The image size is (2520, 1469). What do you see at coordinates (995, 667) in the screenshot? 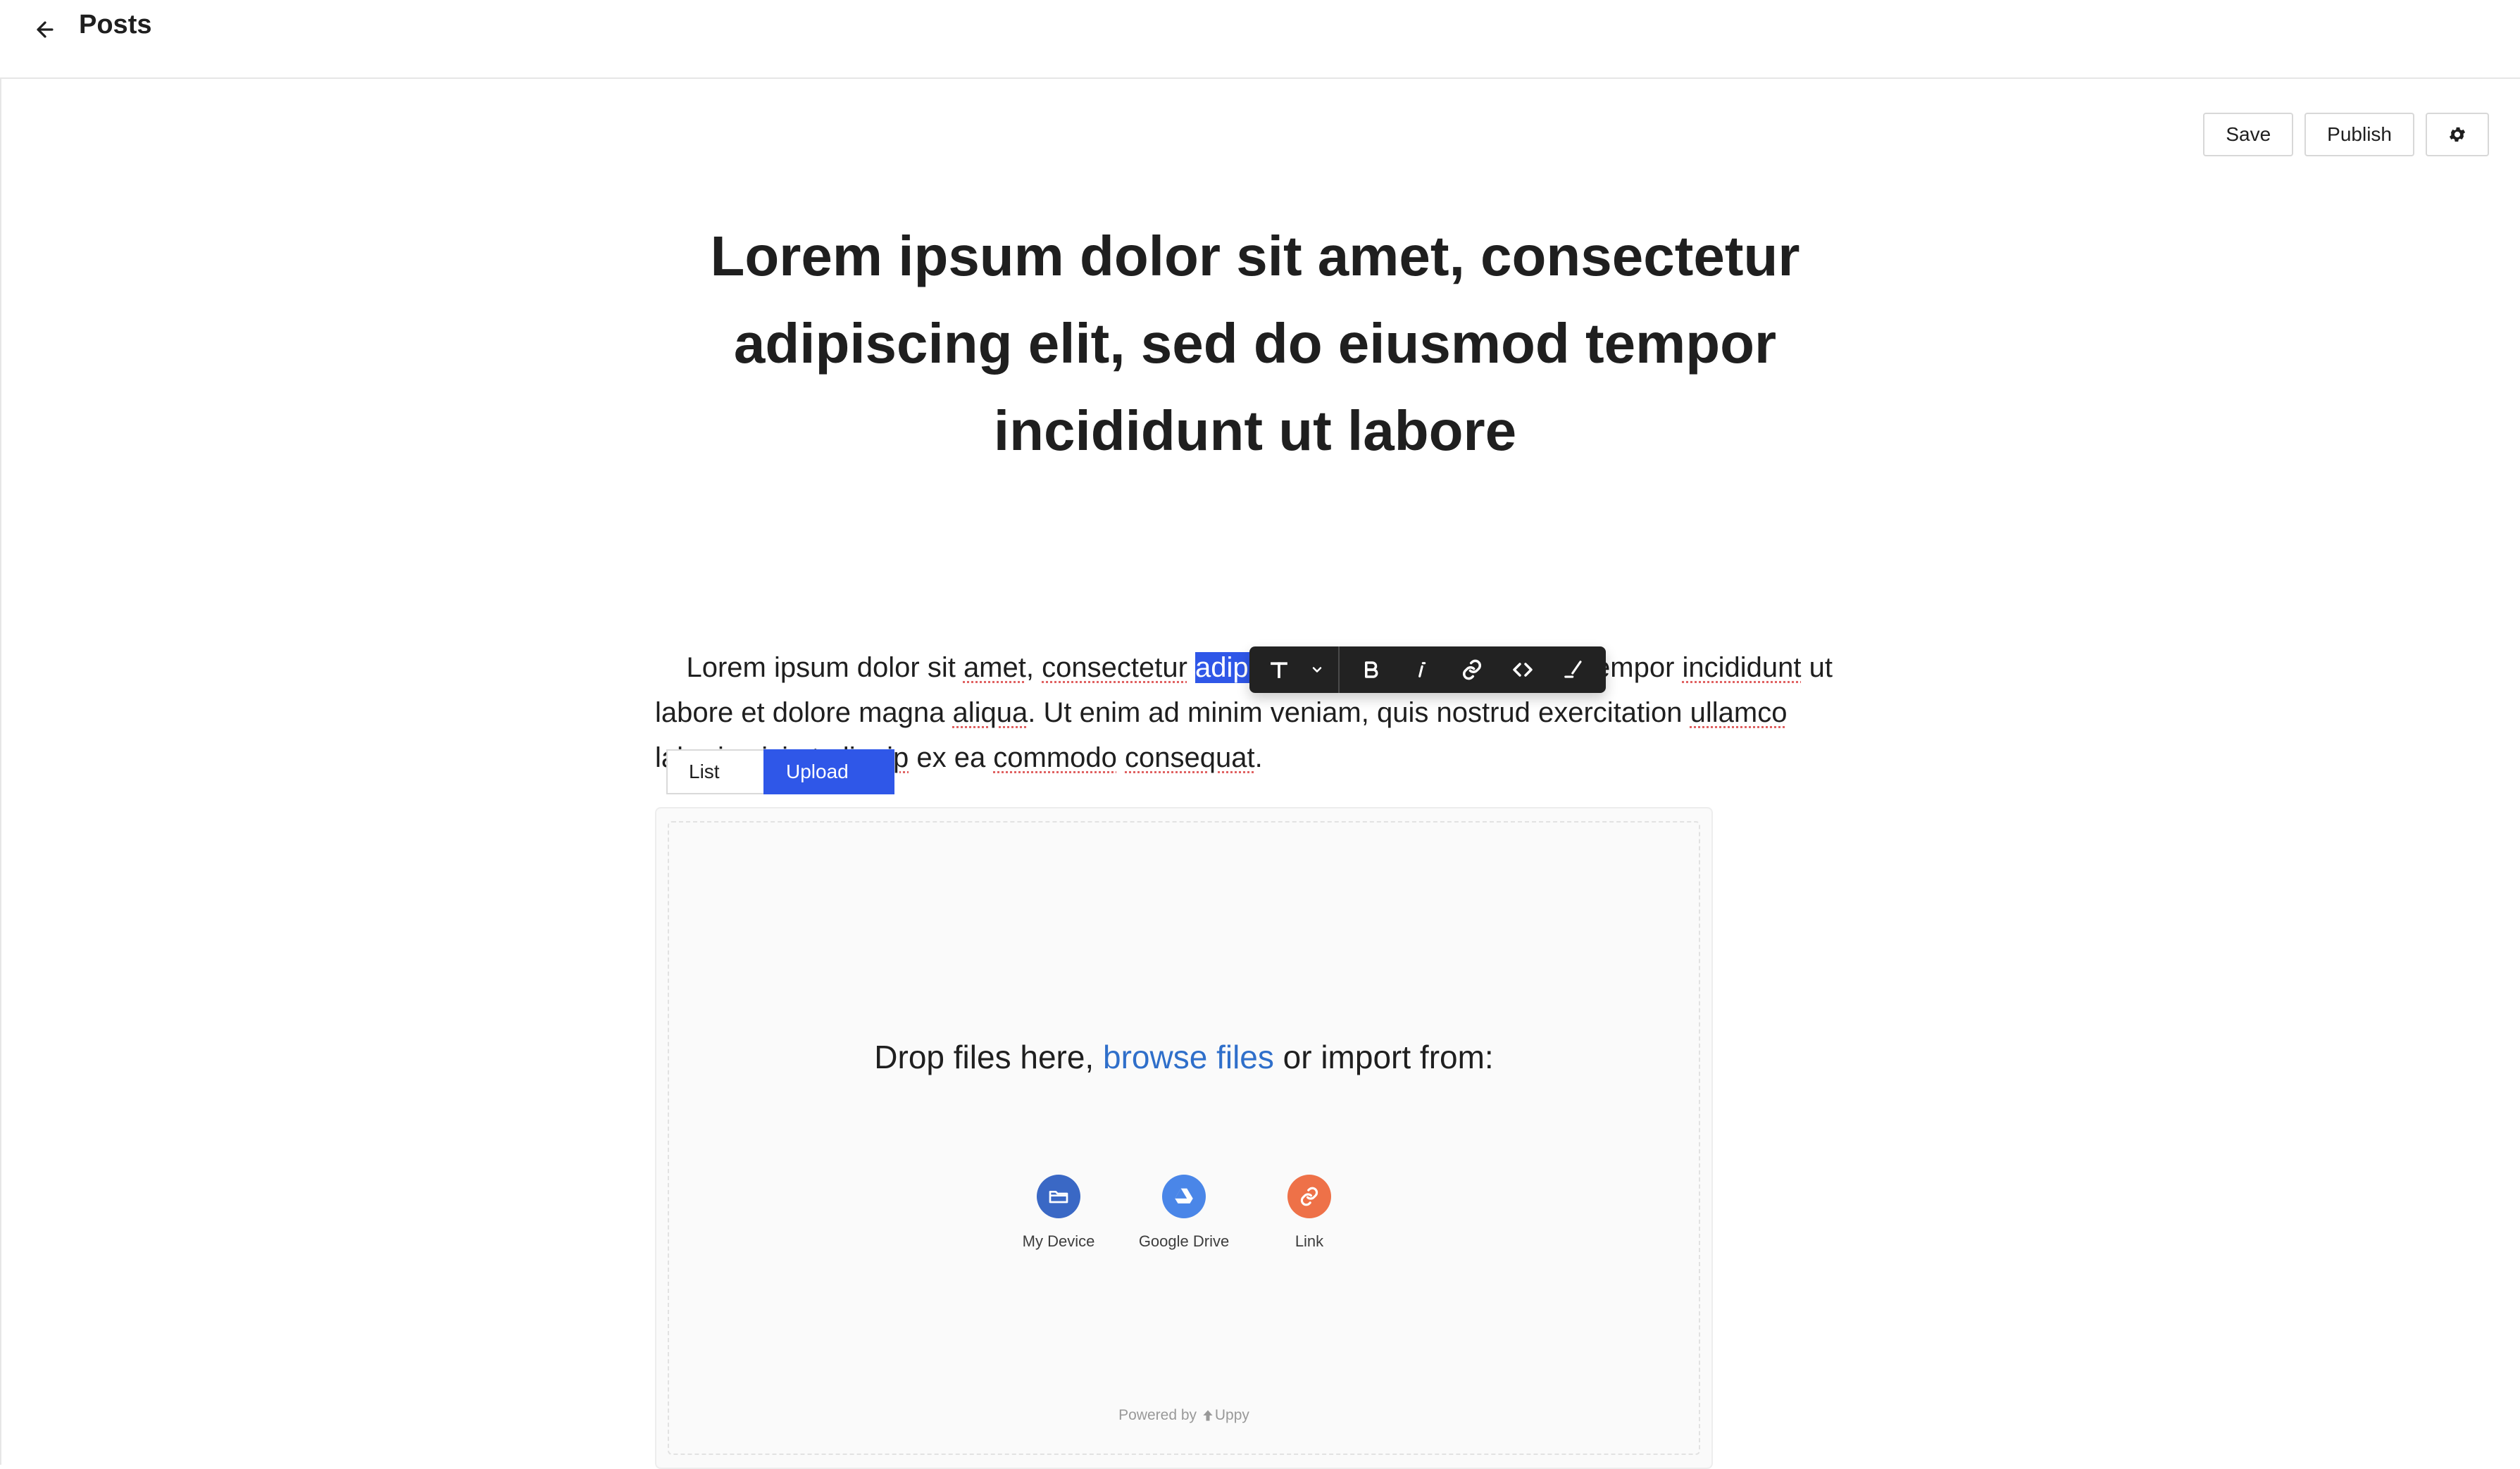
I see `spell-error-word: amet` at bounding box center [995, 667].